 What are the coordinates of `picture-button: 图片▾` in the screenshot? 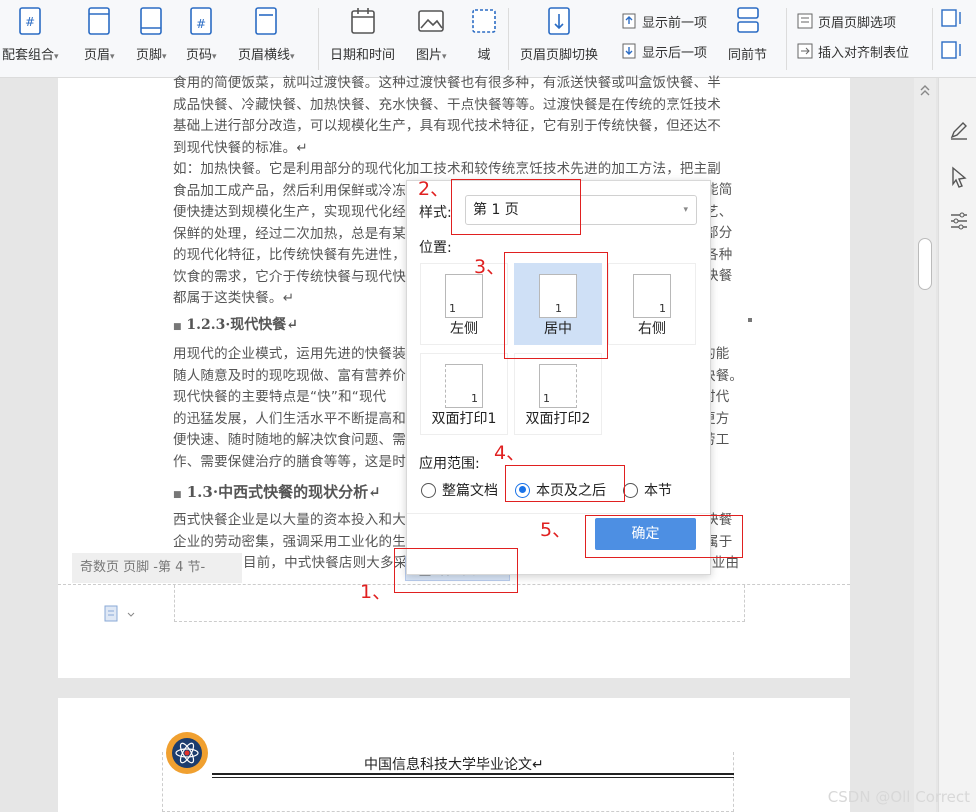 It's located at (431, 39).